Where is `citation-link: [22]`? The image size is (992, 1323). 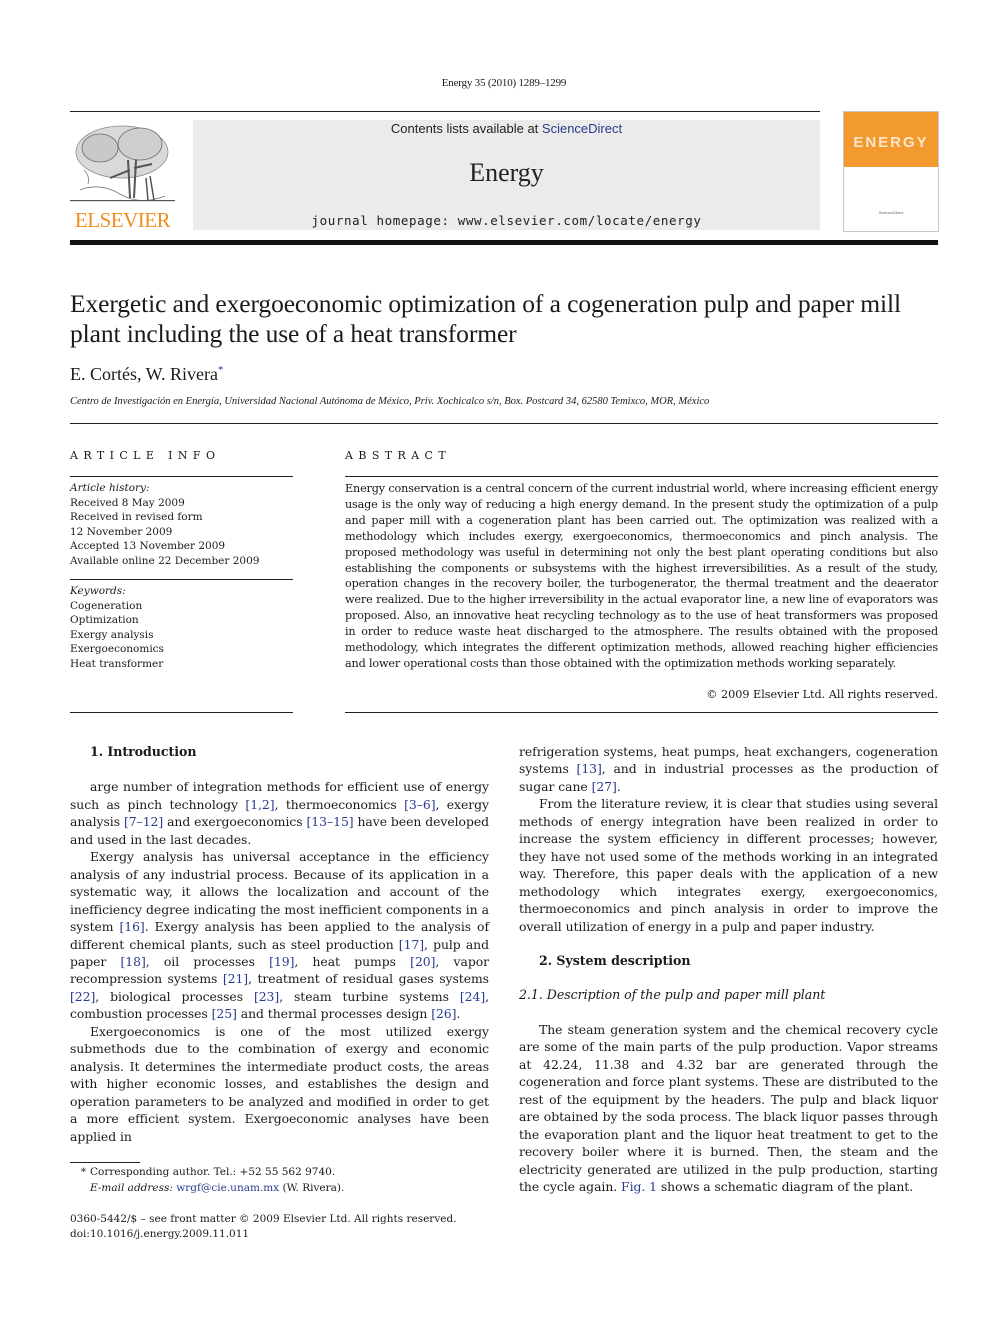 citation-link: [22] is located at coordinates (82, 996).